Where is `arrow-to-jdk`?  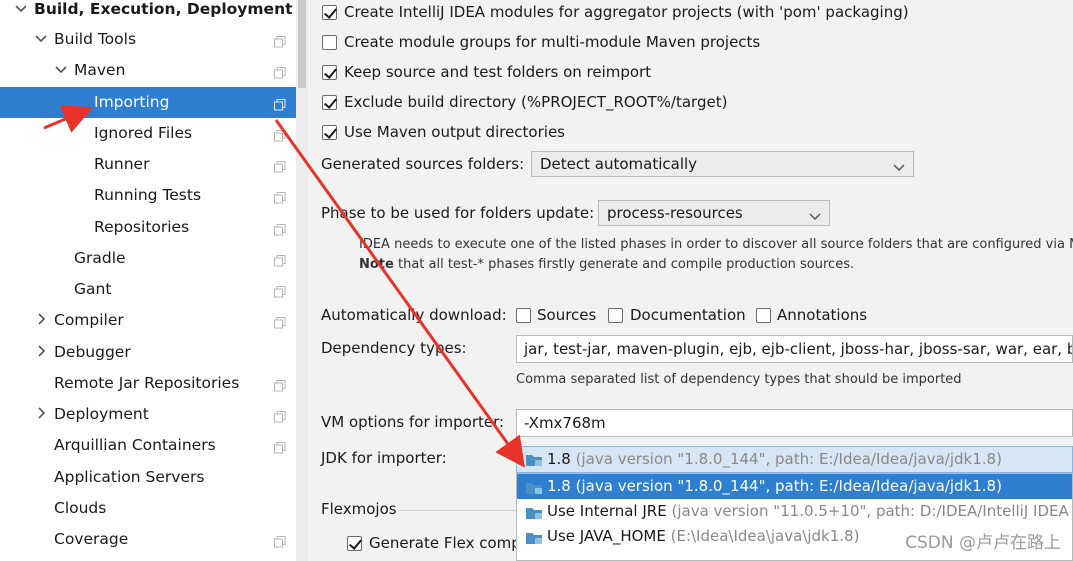
arrow-to-jdk is located at coordinates (399, 293).